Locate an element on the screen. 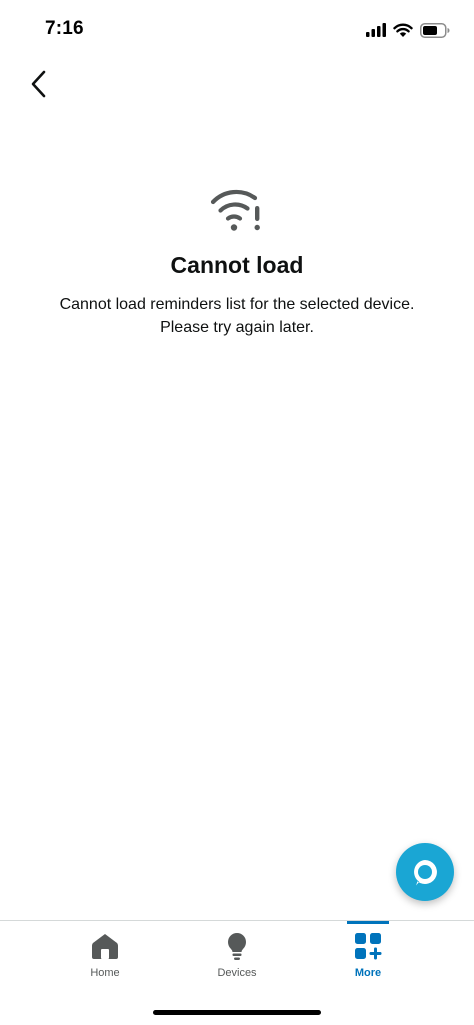  cellular-signal-icon is located at coordinates (376, 30).